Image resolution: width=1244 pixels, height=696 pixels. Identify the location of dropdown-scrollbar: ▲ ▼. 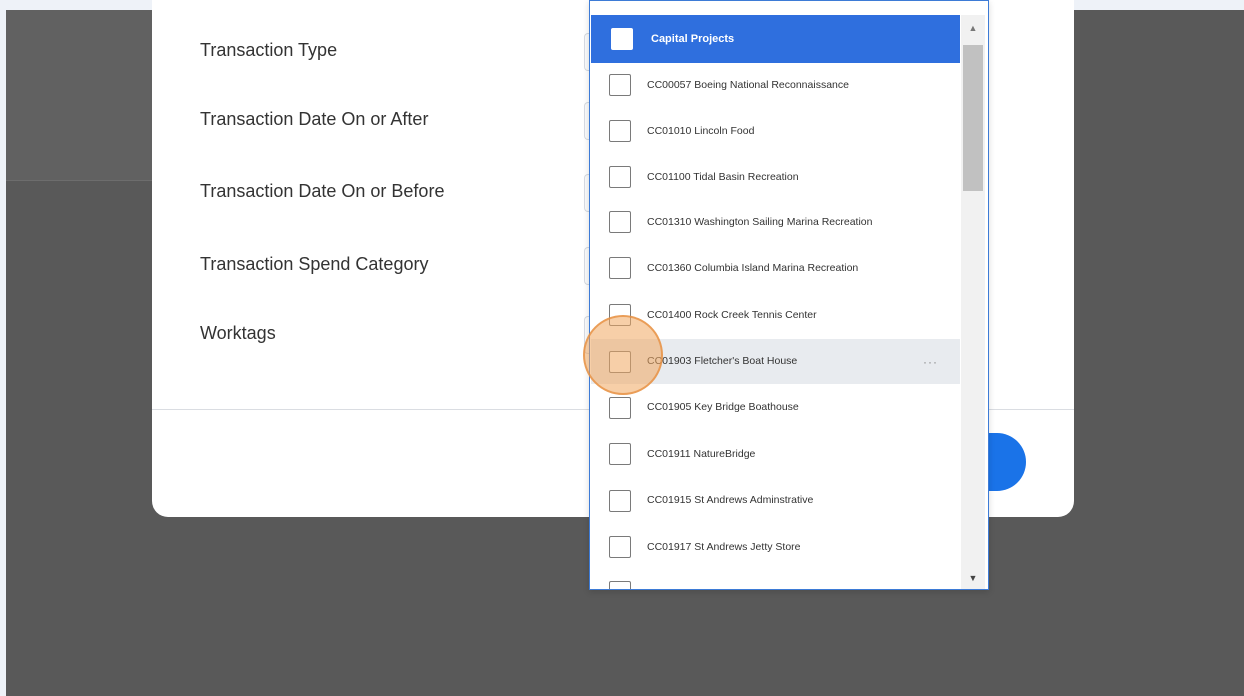
(973, 302).